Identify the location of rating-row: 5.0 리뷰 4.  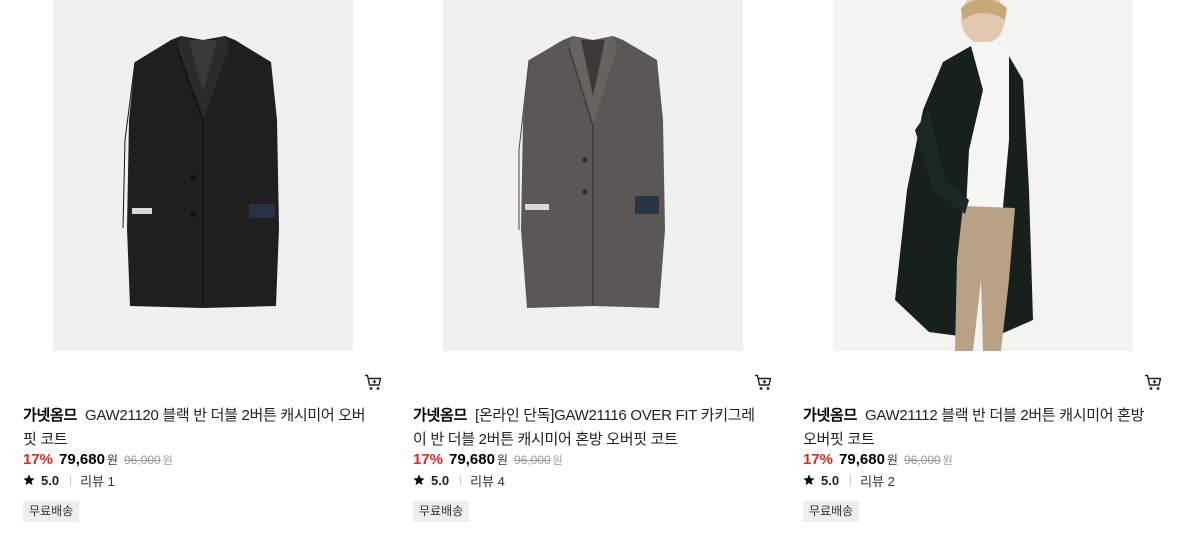
(459, 480).